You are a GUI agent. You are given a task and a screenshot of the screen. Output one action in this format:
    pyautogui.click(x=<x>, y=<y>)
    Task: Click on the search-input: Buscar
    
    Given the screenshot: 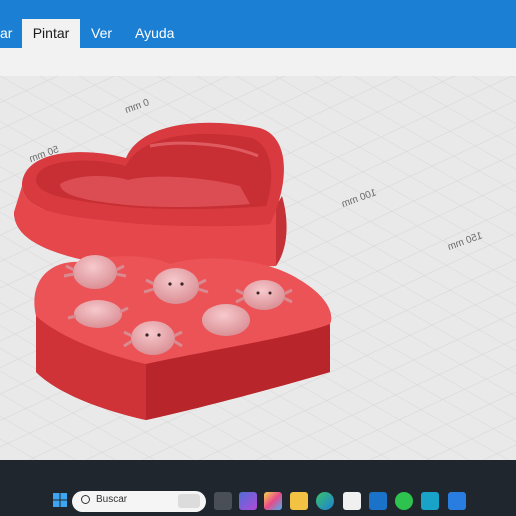 What is the action you would take?
    pyautogui.click(x=139, y=501)
    